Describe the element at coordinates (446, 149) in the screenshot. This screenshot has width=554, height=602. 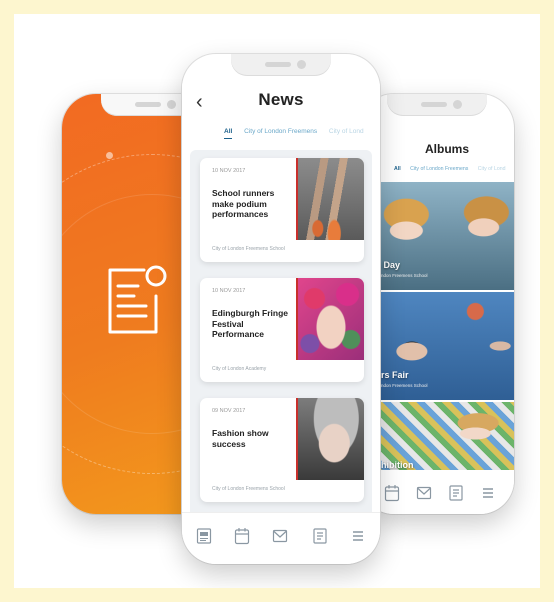
I see `albums-title: Albums` at that location.